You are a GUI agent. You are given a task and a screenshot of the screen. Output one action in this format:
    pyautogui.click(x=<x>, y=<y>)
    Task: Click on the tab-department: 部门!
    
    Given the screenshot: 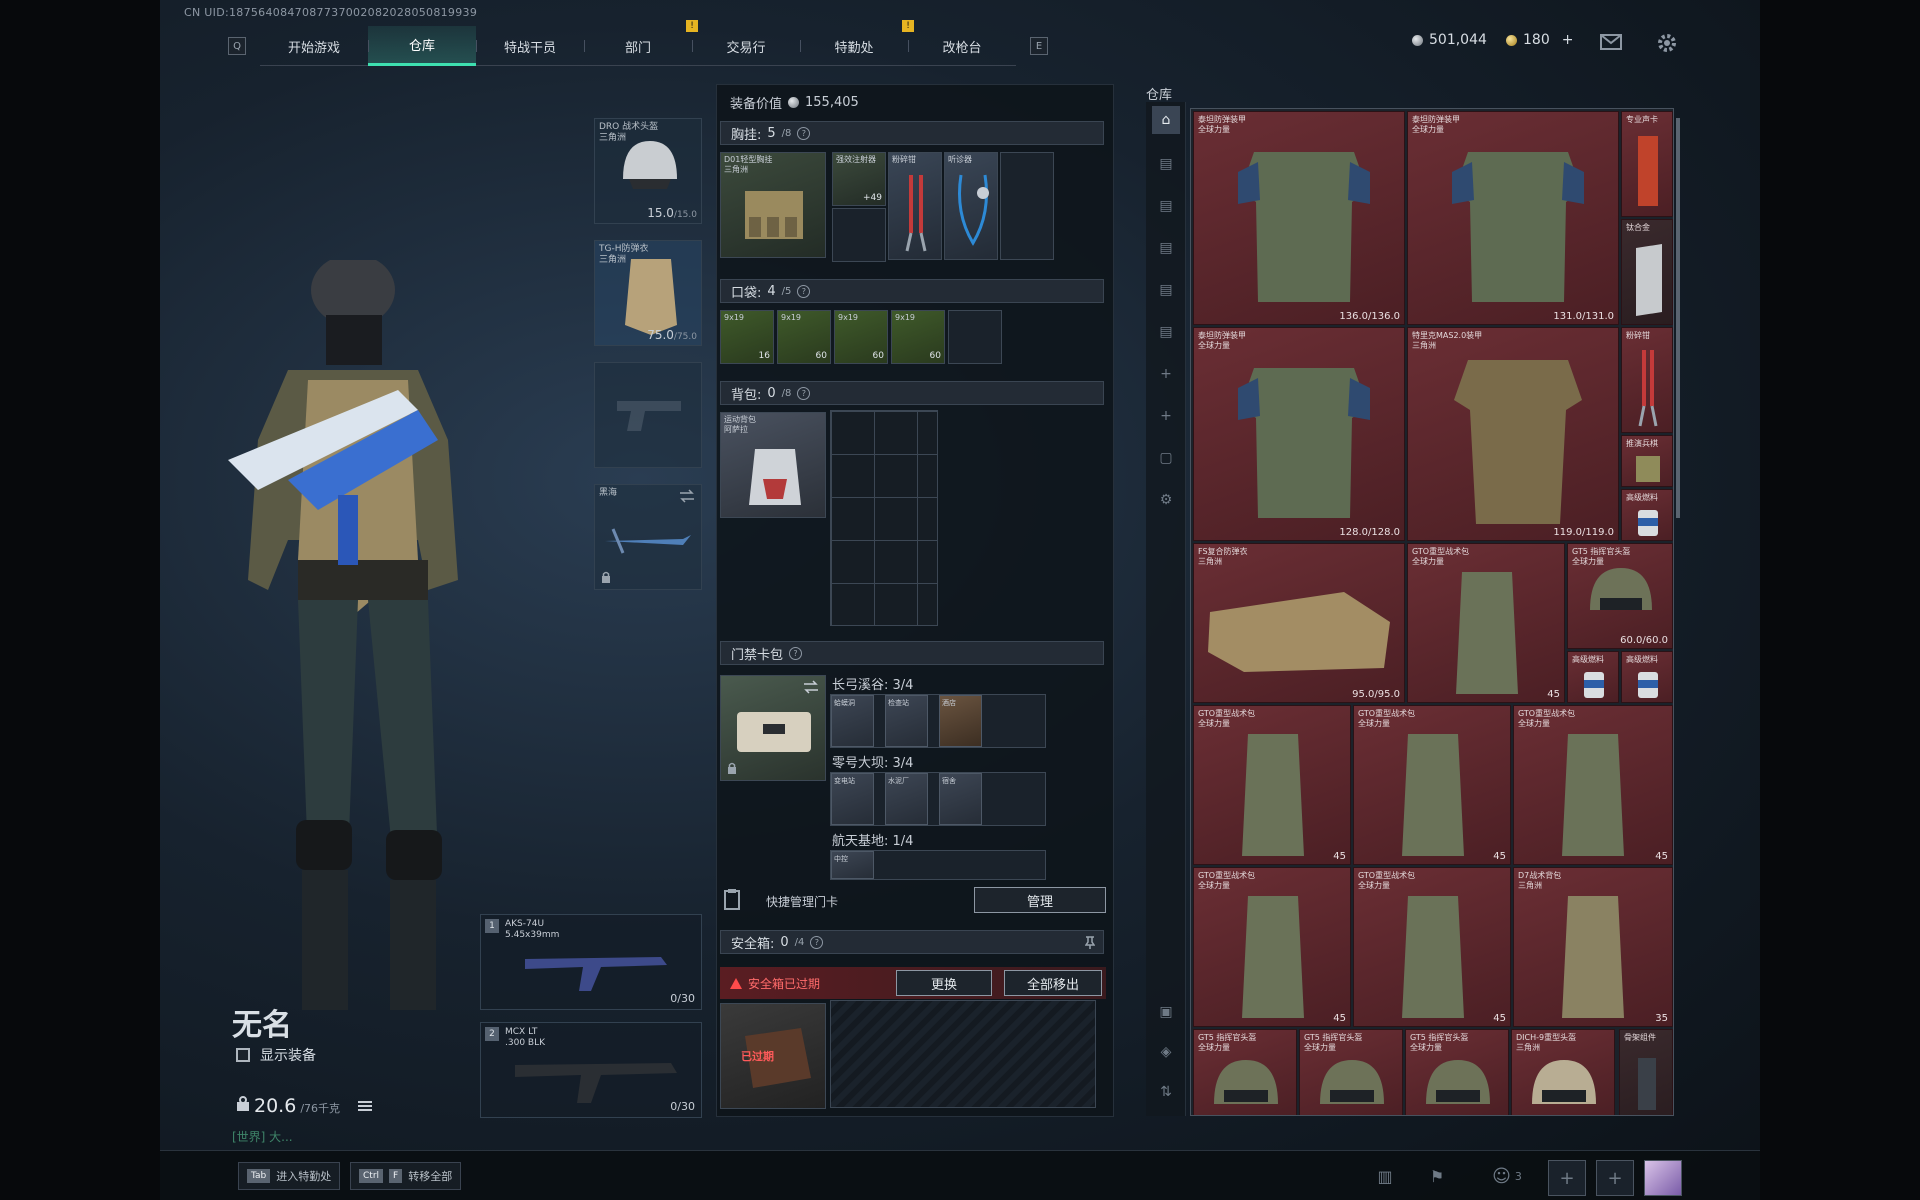 What is the action you would take?
    pyautogui.click(x=641, y=43)
    